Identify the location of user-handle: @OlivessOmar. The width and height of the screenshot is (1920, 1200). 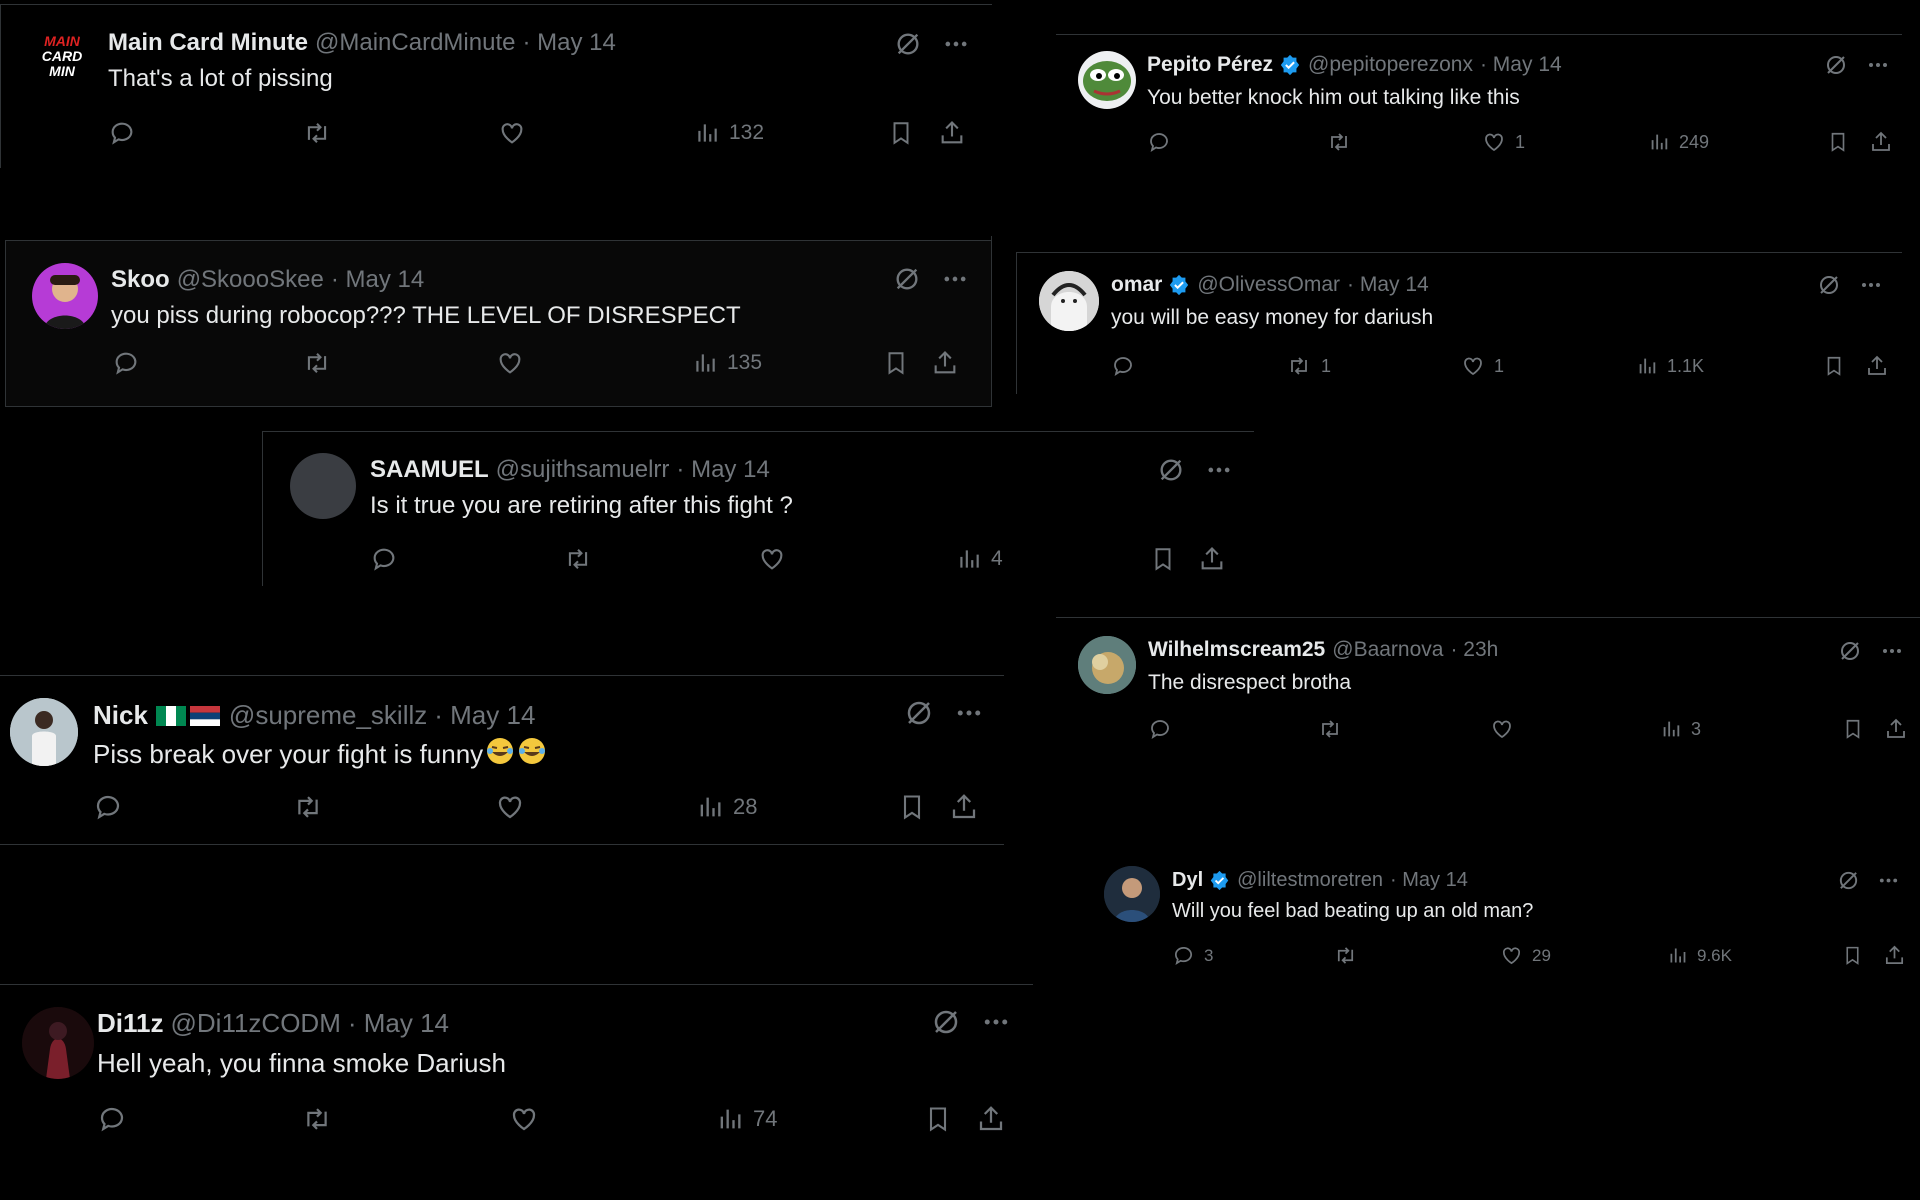
(1268, 285).